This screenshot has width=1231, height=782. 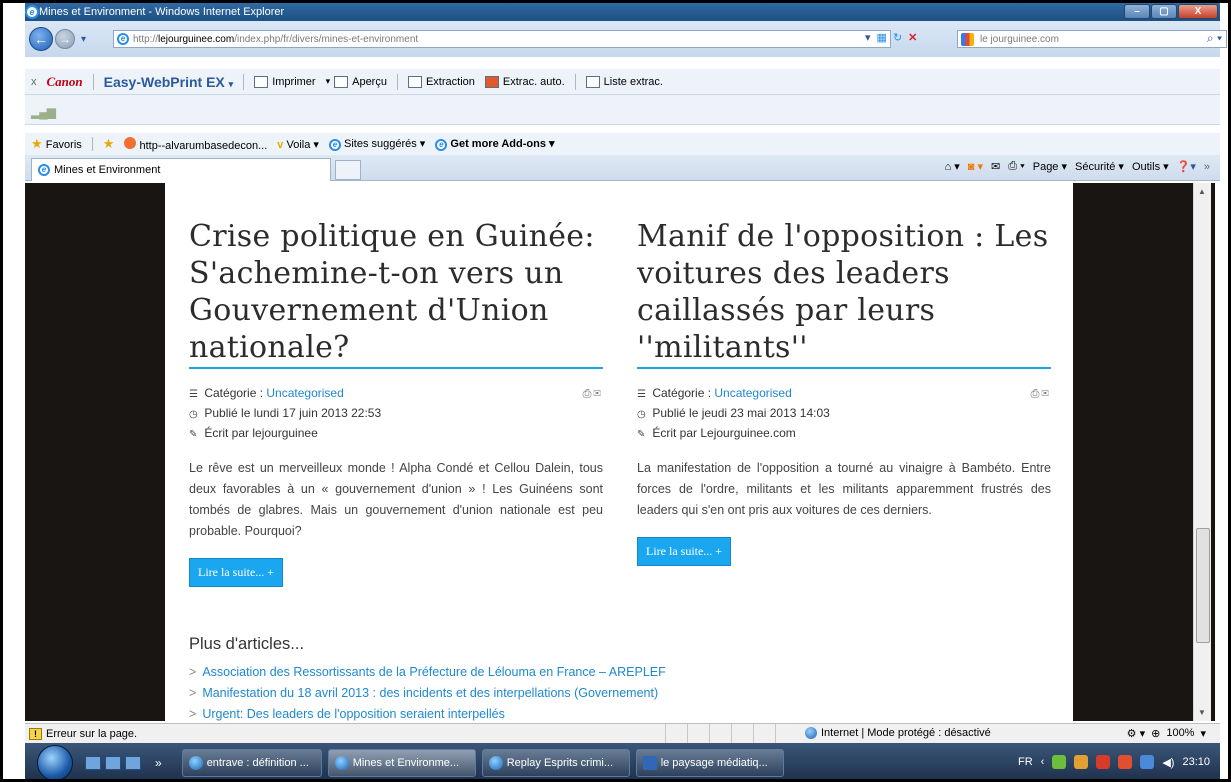 What do you see at coordinates (1050, 166) in the screenshot?
I see `page-menu: Page ▾` at bounding box center [1050, 166].